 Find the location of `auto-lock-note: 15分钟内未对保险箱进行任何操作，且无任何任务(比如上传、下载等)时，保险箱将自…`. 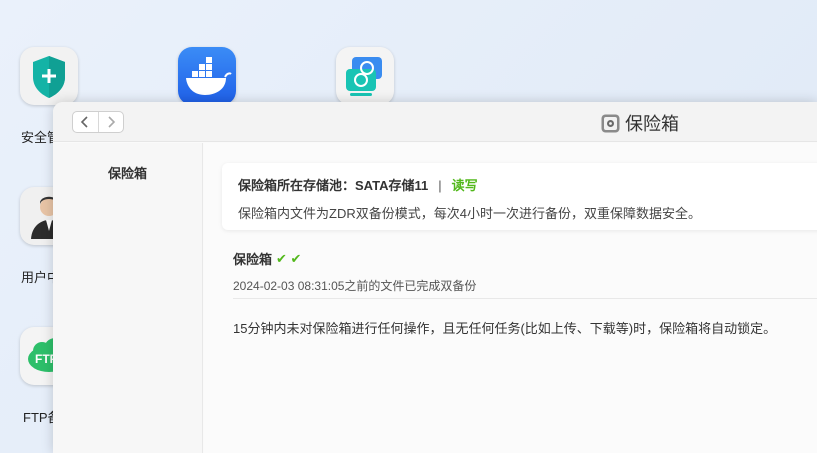

auto-lock-note: 15分钟内未对保险箱进行任何操作，且无任何任务(比如上传、下载等)时，保险箱将自… is located at coordinates (505, 328).